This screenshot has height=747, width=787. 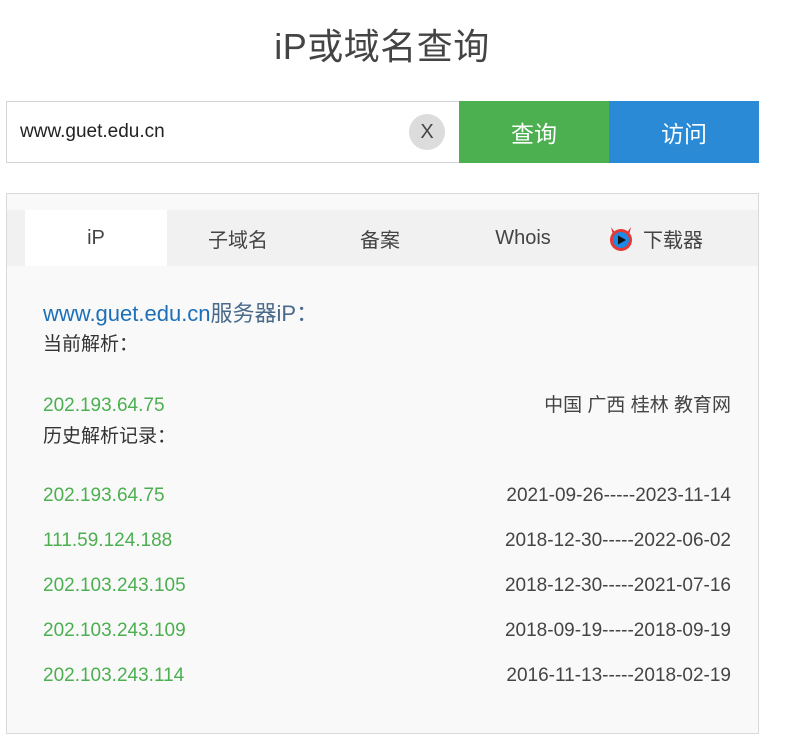 I want to click on history-ip: 202.103.243.109, so click(x=114, y=631).